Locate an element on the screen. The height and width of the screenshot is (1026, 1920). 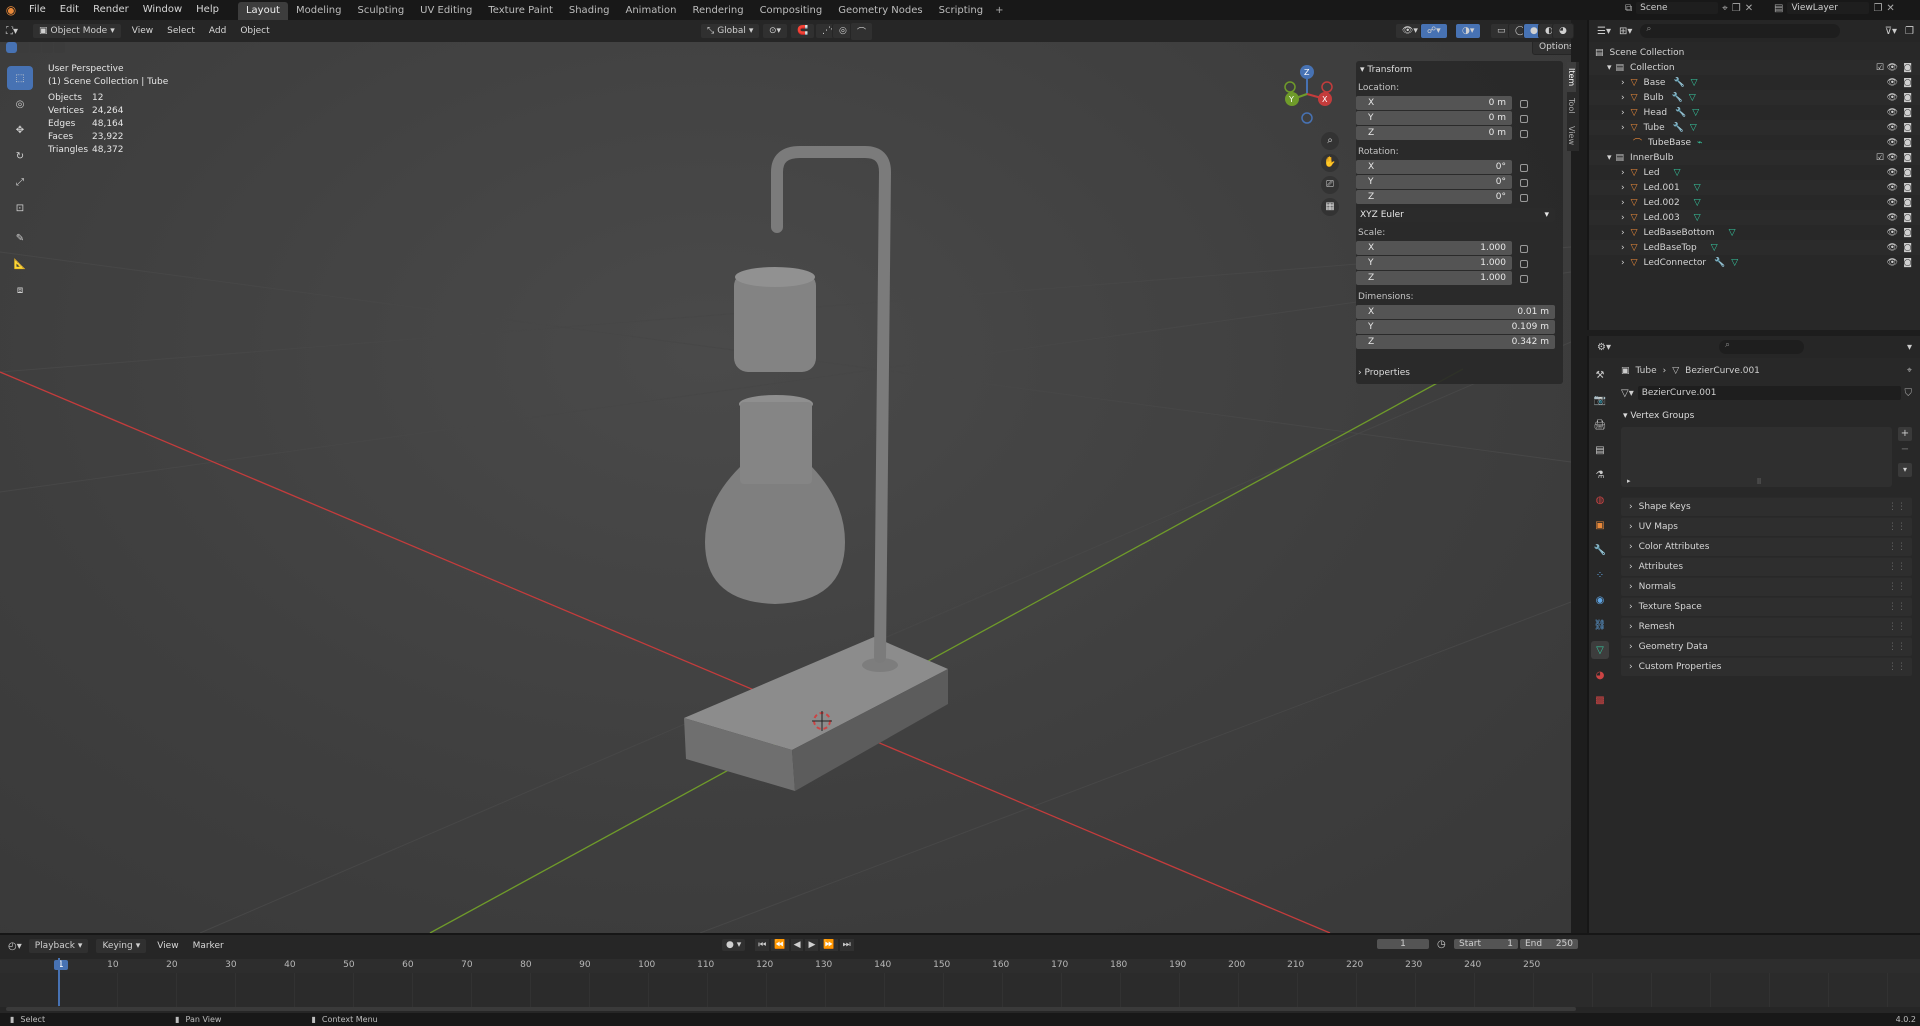
outliner-item-ledconnector: › ▽ LedConnector 🔧 ▽ 👁 ◙ is located at coordinates (1754, 262).